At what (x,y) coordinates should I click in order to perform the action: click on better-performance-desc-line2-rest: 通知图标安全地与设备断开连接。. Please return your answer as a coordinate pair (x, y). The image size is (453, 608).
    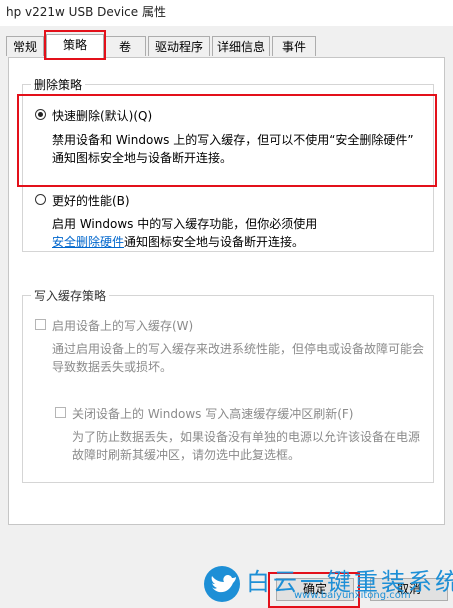
    Looking at the image, I should click on (214, 242).